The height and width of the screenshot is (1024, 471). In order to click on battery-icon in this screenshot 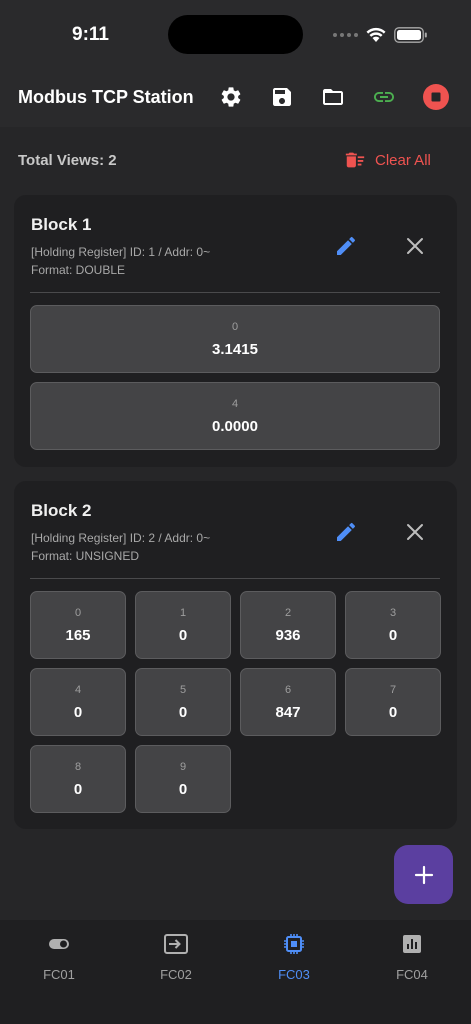, I will do `click(410, 35)`.